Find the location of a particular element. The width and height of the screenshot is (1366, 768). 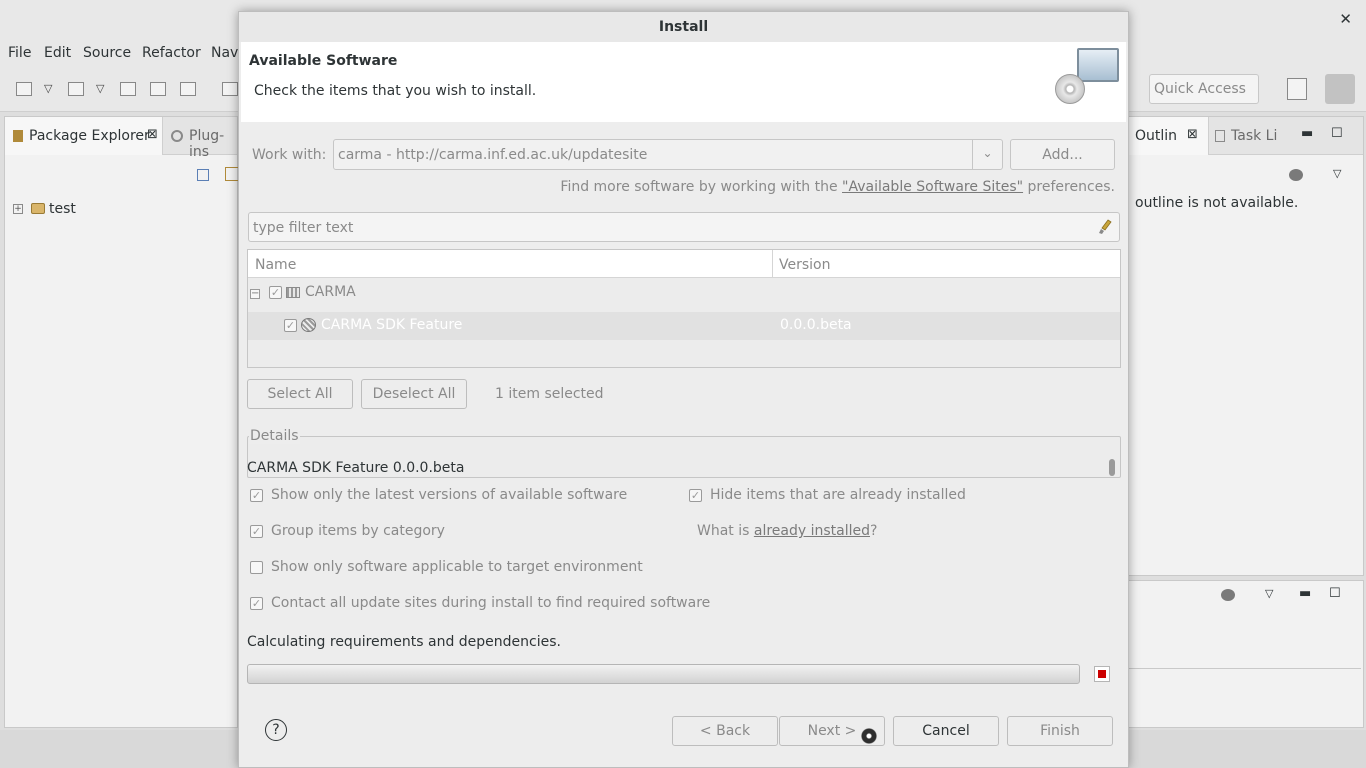

back-button: < Back is located at coordinates (725, 731).